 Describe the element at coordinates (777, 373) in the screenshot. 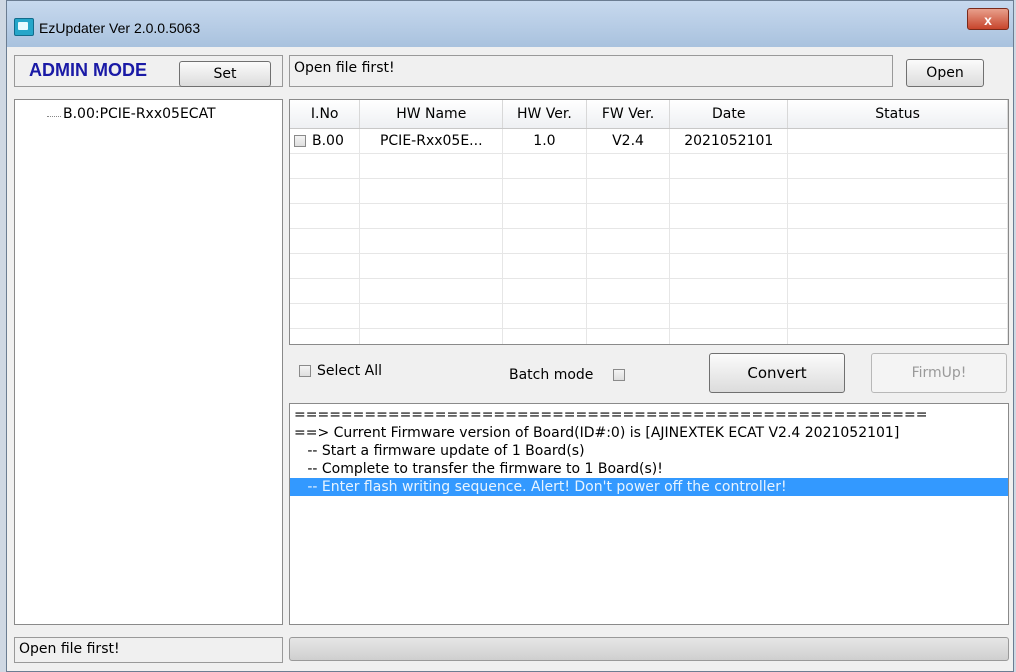

I see `convert-button: Convert` at that location.